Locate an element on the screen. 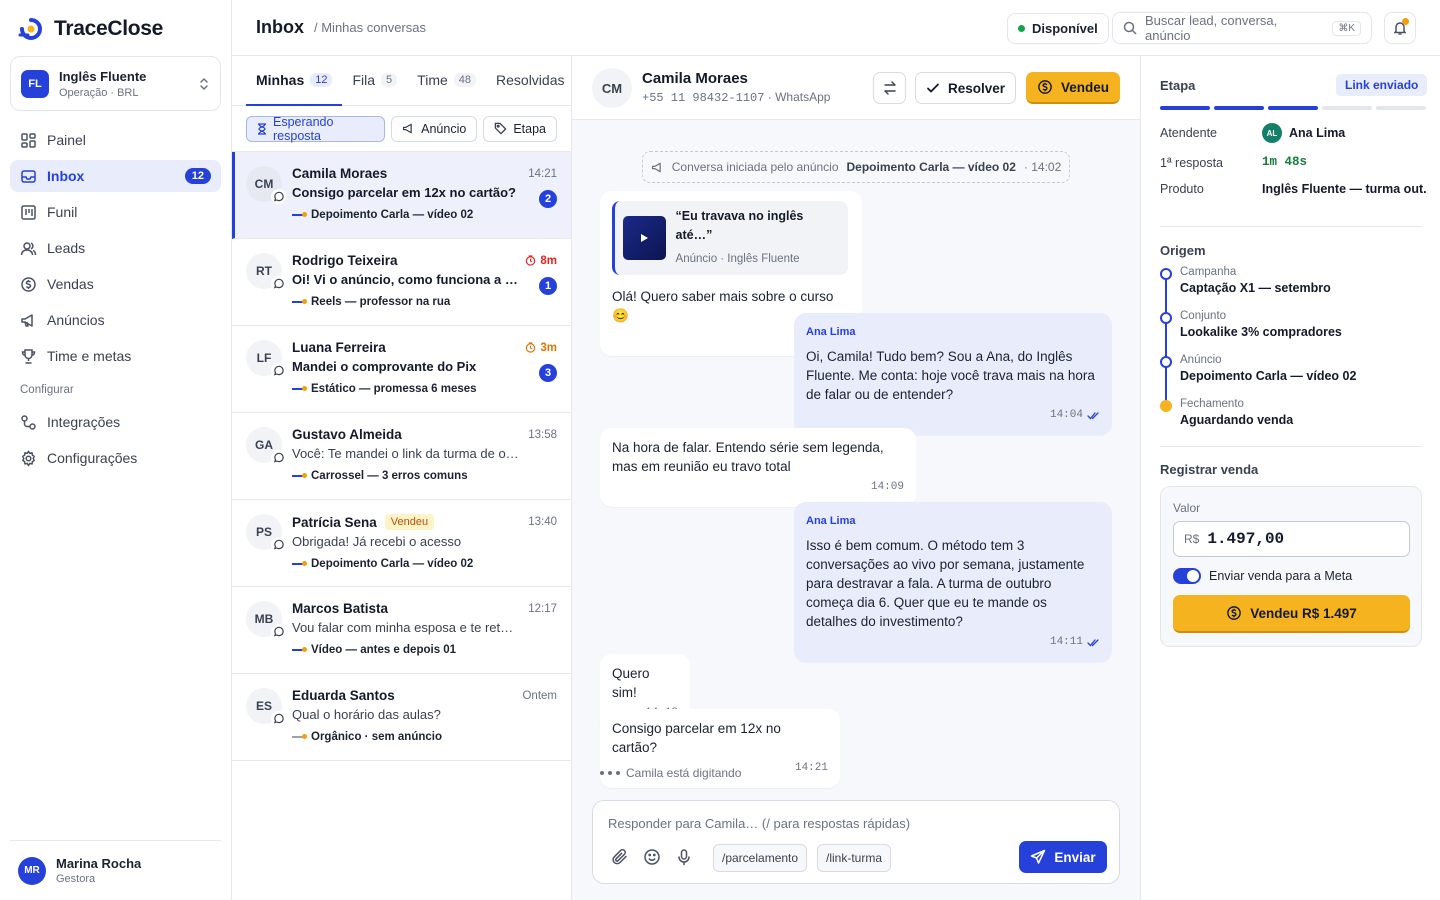  search-input: Buscar lead, conversa, anúncio ⌘K is located at coordinates (1242, 28).